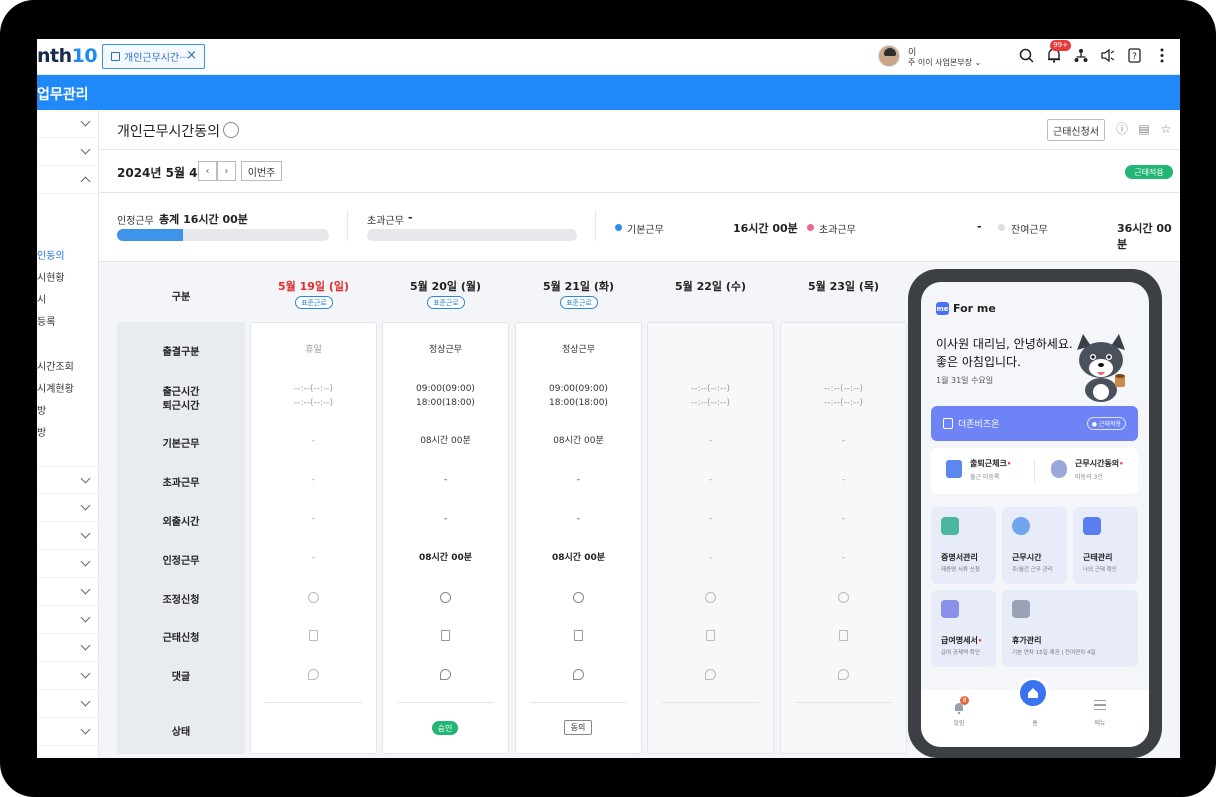 The width and height of the screenshot is (1216, 797). I want to click on sidebar-group-open, so click(68, 180).